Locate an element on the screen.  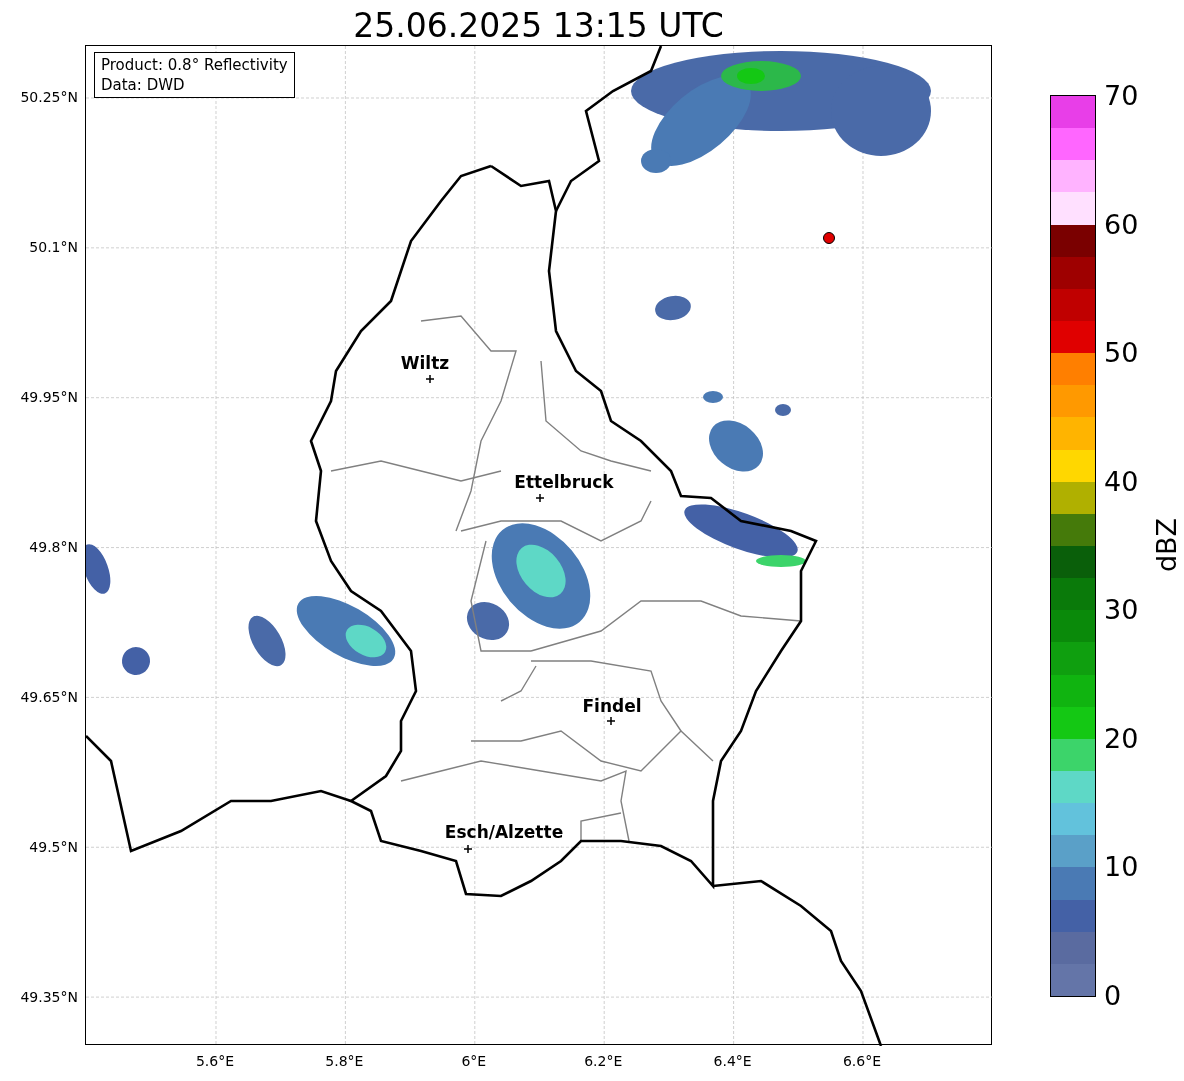
colorbar-tick-label: 40 is located at coordinates (1121, 481).